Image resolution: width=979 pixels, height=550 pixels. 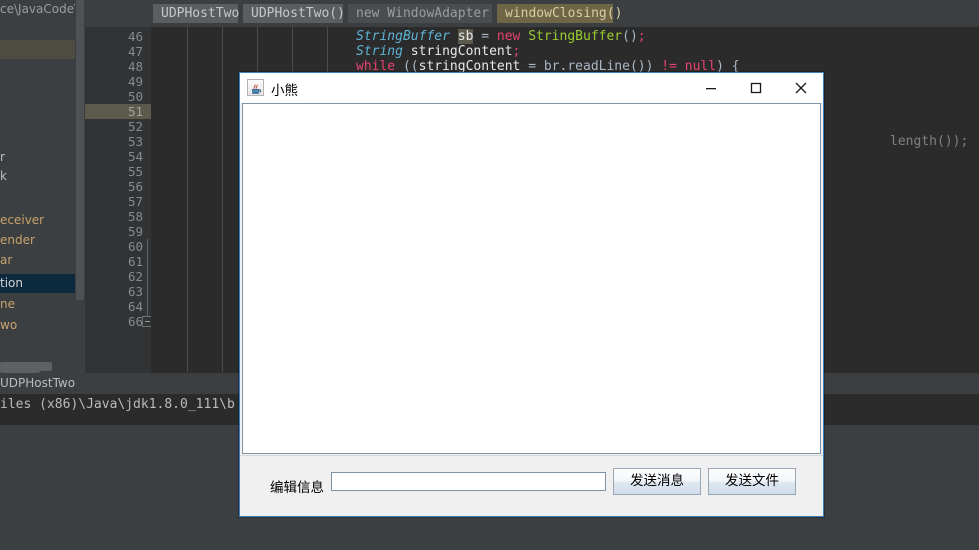 What do you see at coordinates (135, 216) in the screenshot?
I see `line-number-58: 58` at bounding box center [135, 216].